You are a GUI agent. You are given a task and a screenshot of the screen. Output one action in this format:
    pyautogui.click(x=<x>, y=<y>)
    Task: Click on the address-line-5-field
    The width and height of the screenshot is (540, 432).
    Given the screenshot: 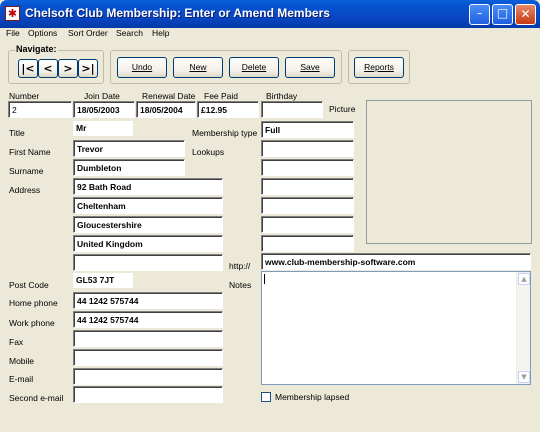 What is the action you would take?
    pyautogui.click(x=148, y=262)
    